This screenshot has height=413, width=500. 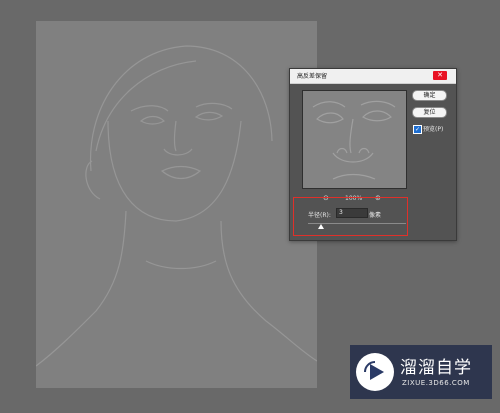 I want to click on watermark: 溜溜自学 ZIXUE.3D66.COM, so click(x=421, y=372).